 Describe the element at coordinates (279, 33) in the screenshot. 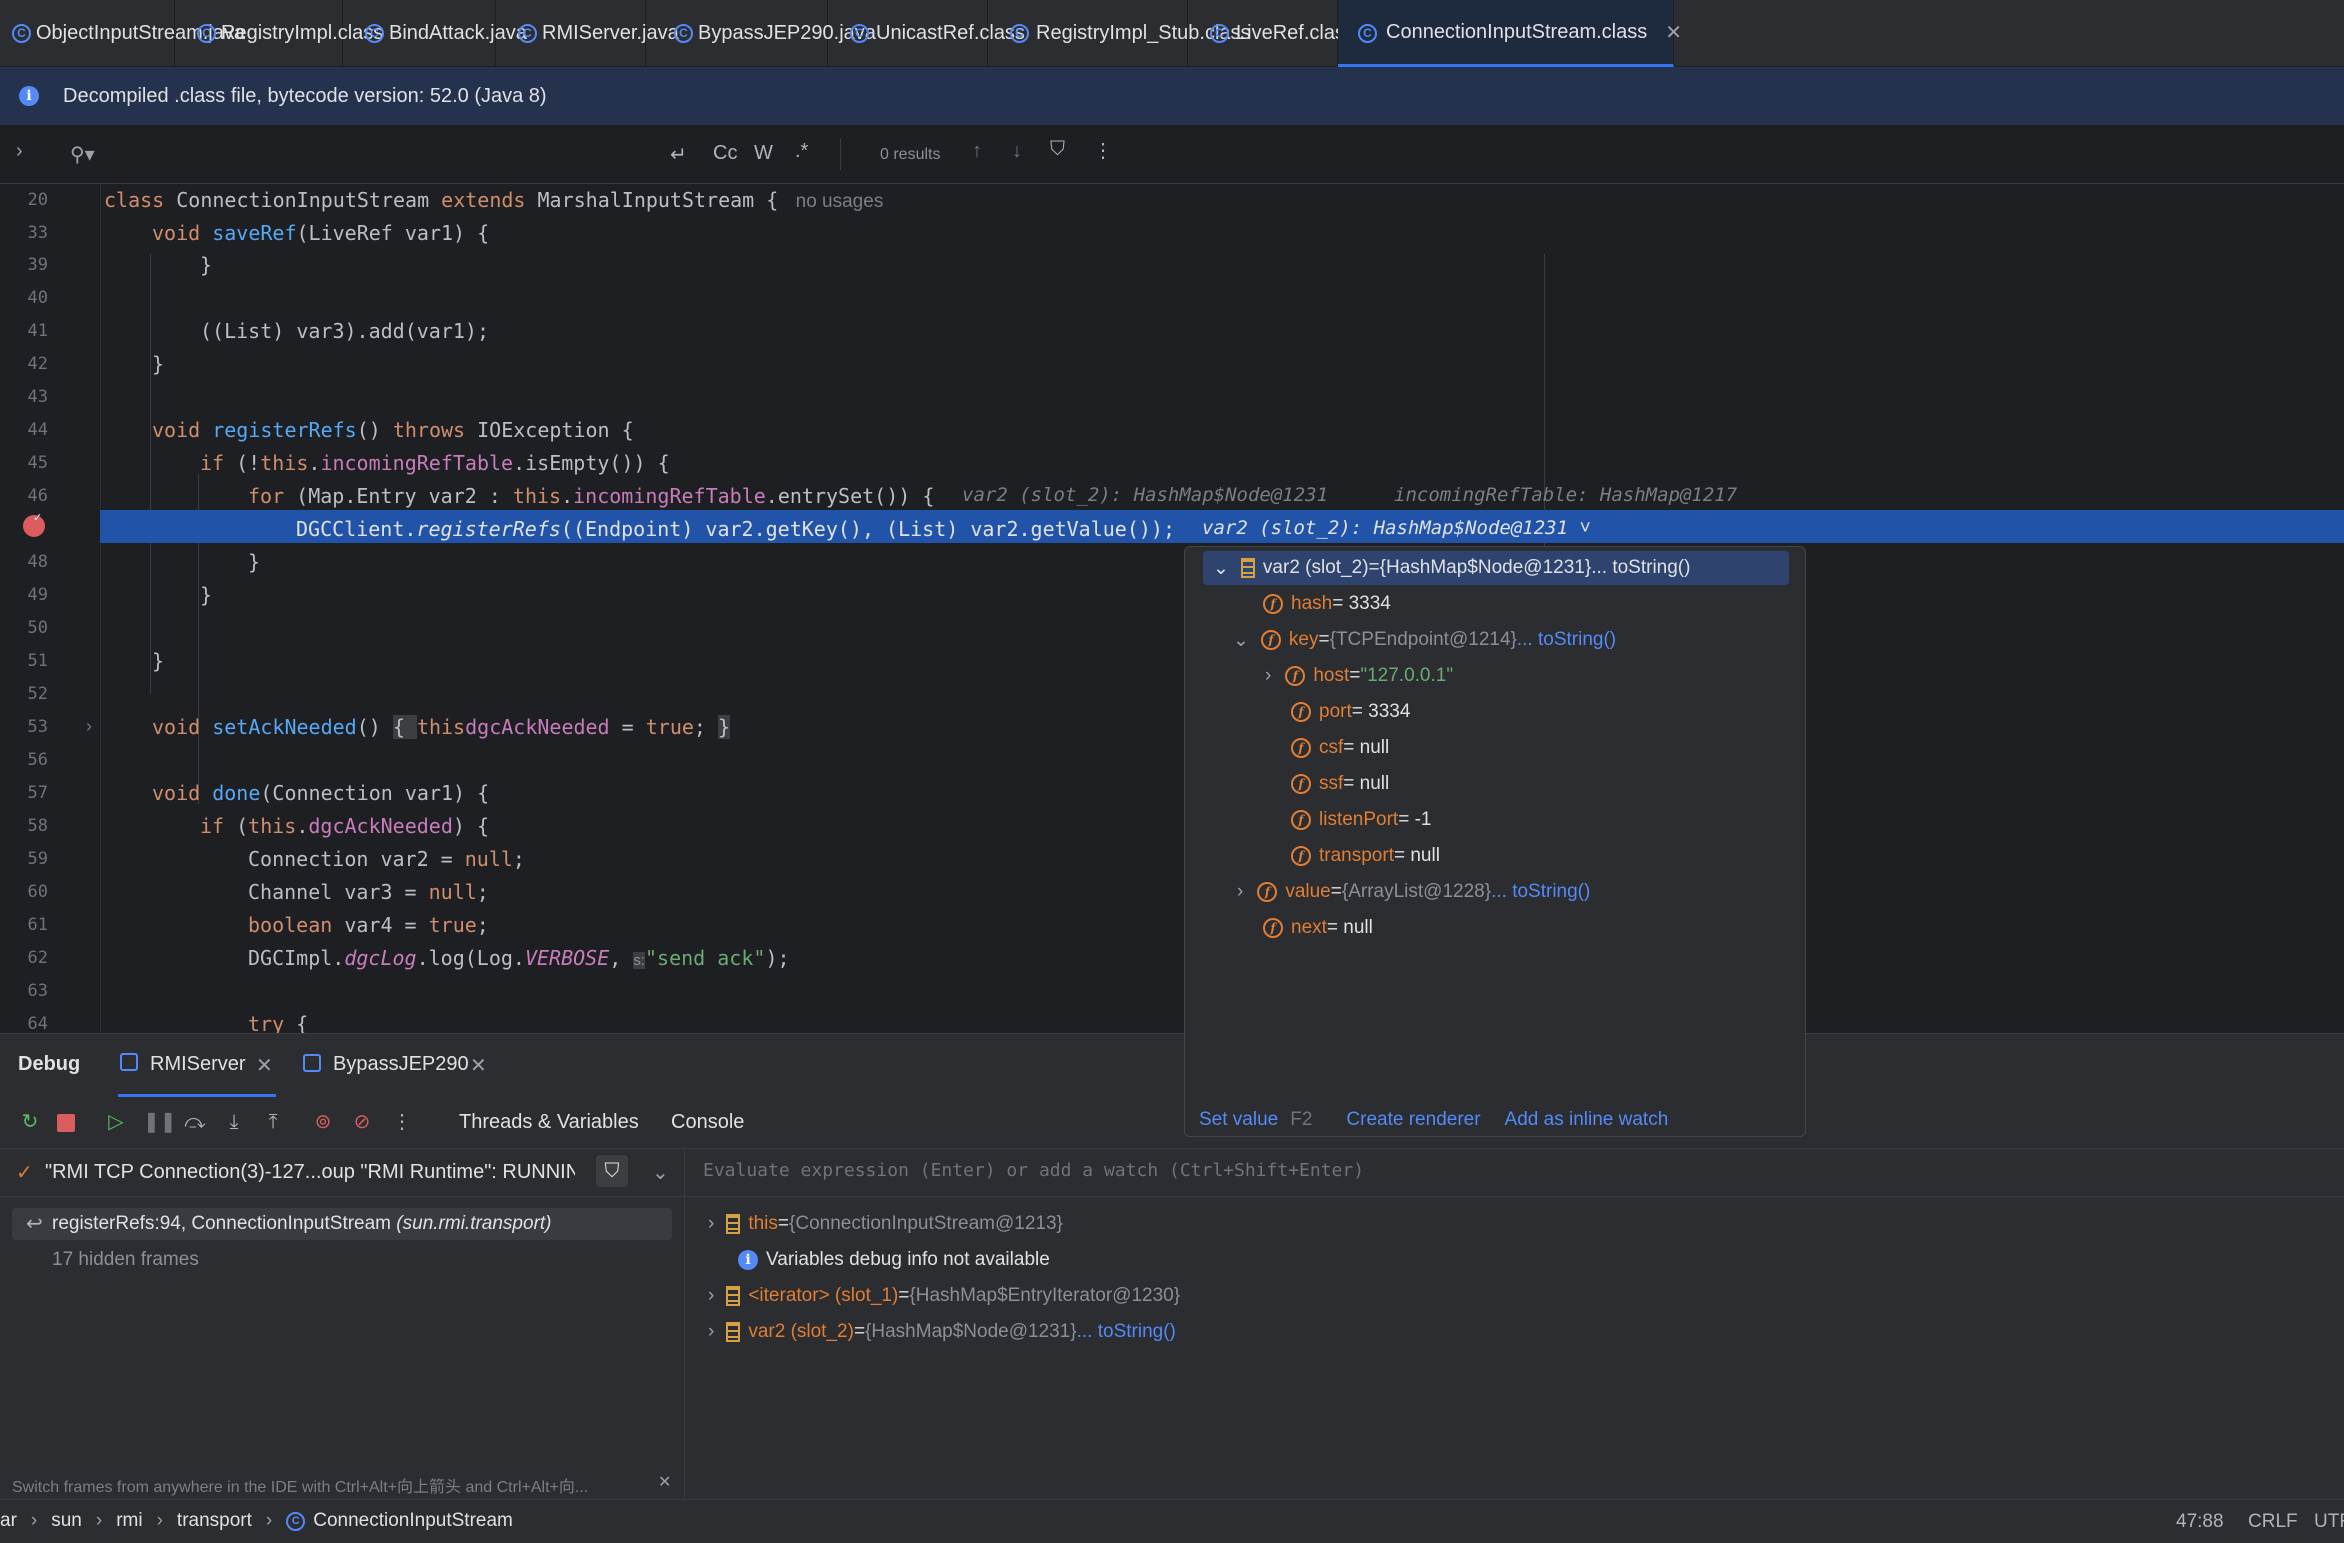

I see `tab-registryimpl: C RegistryImpl.class` at that location.